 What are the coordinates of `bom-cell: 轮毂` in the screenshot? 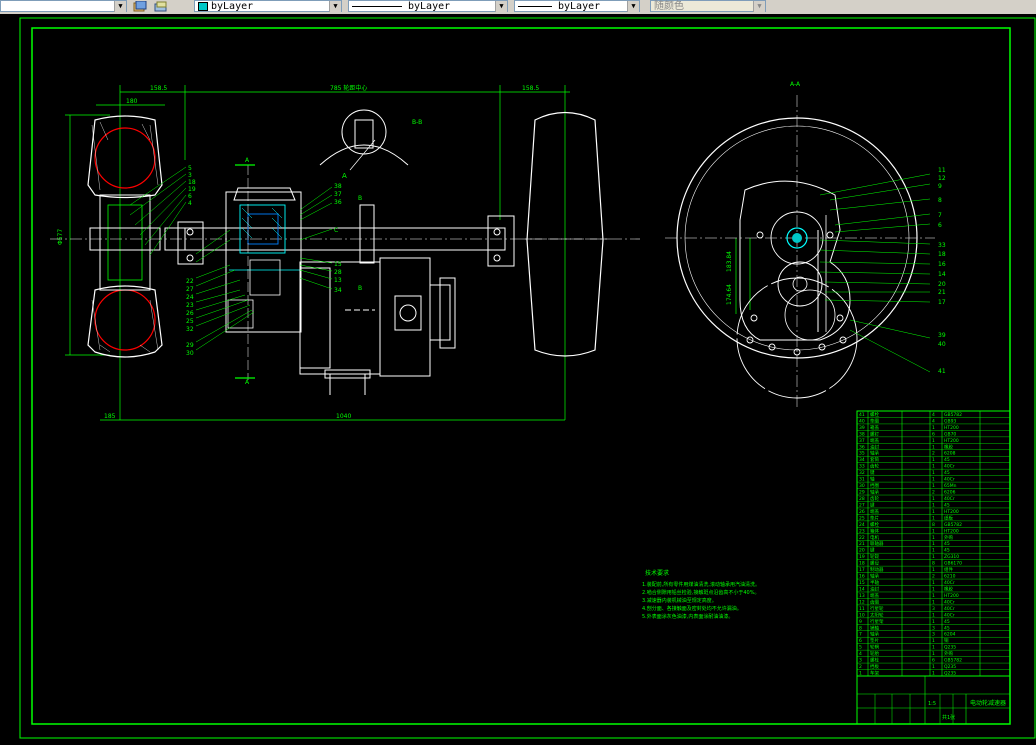 It's located at (874, 556).